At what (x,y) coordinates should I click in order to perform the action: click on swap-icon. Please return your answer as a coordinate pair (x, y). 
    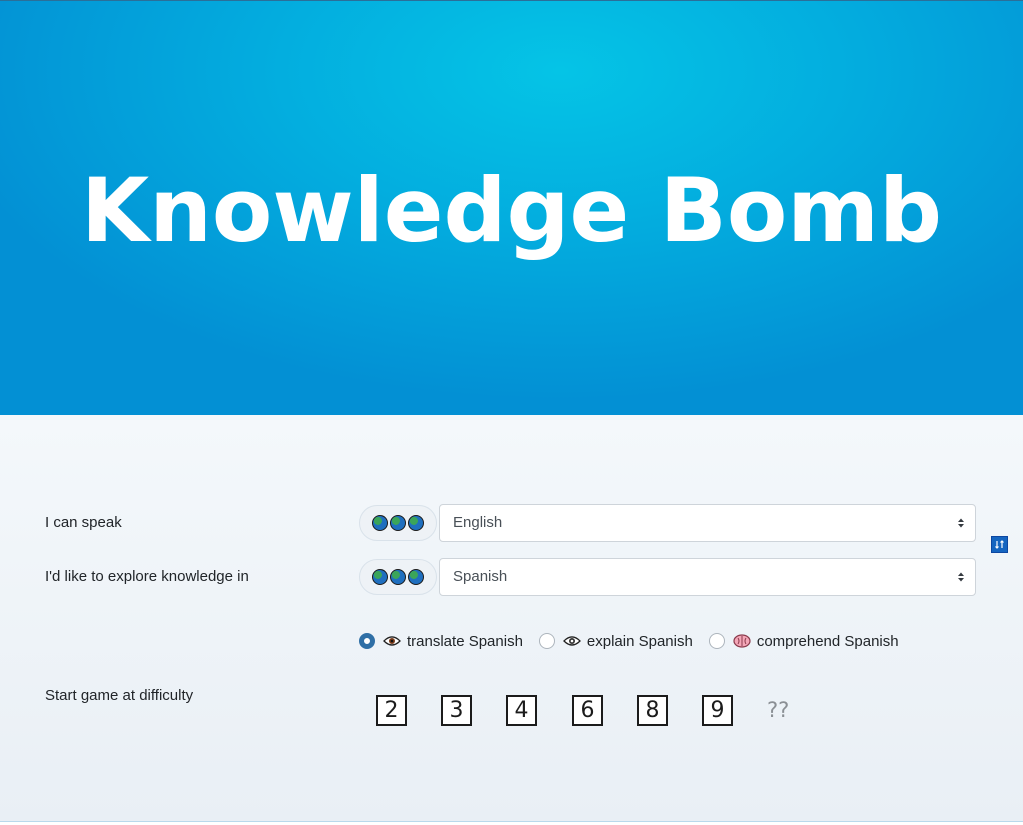
    Looking at the image, I should click on (999, 544).